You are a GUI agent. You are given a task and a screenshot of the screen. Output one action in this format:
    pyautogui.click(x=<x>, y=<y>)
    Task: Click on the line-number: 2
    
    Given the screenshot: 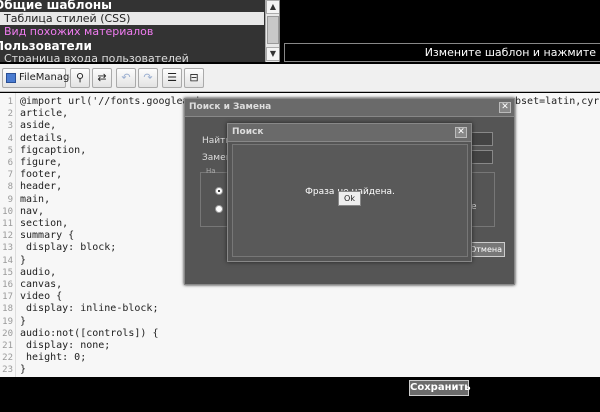 What is the action you would take?
    pyautogui.click(x=10, y=114)
    